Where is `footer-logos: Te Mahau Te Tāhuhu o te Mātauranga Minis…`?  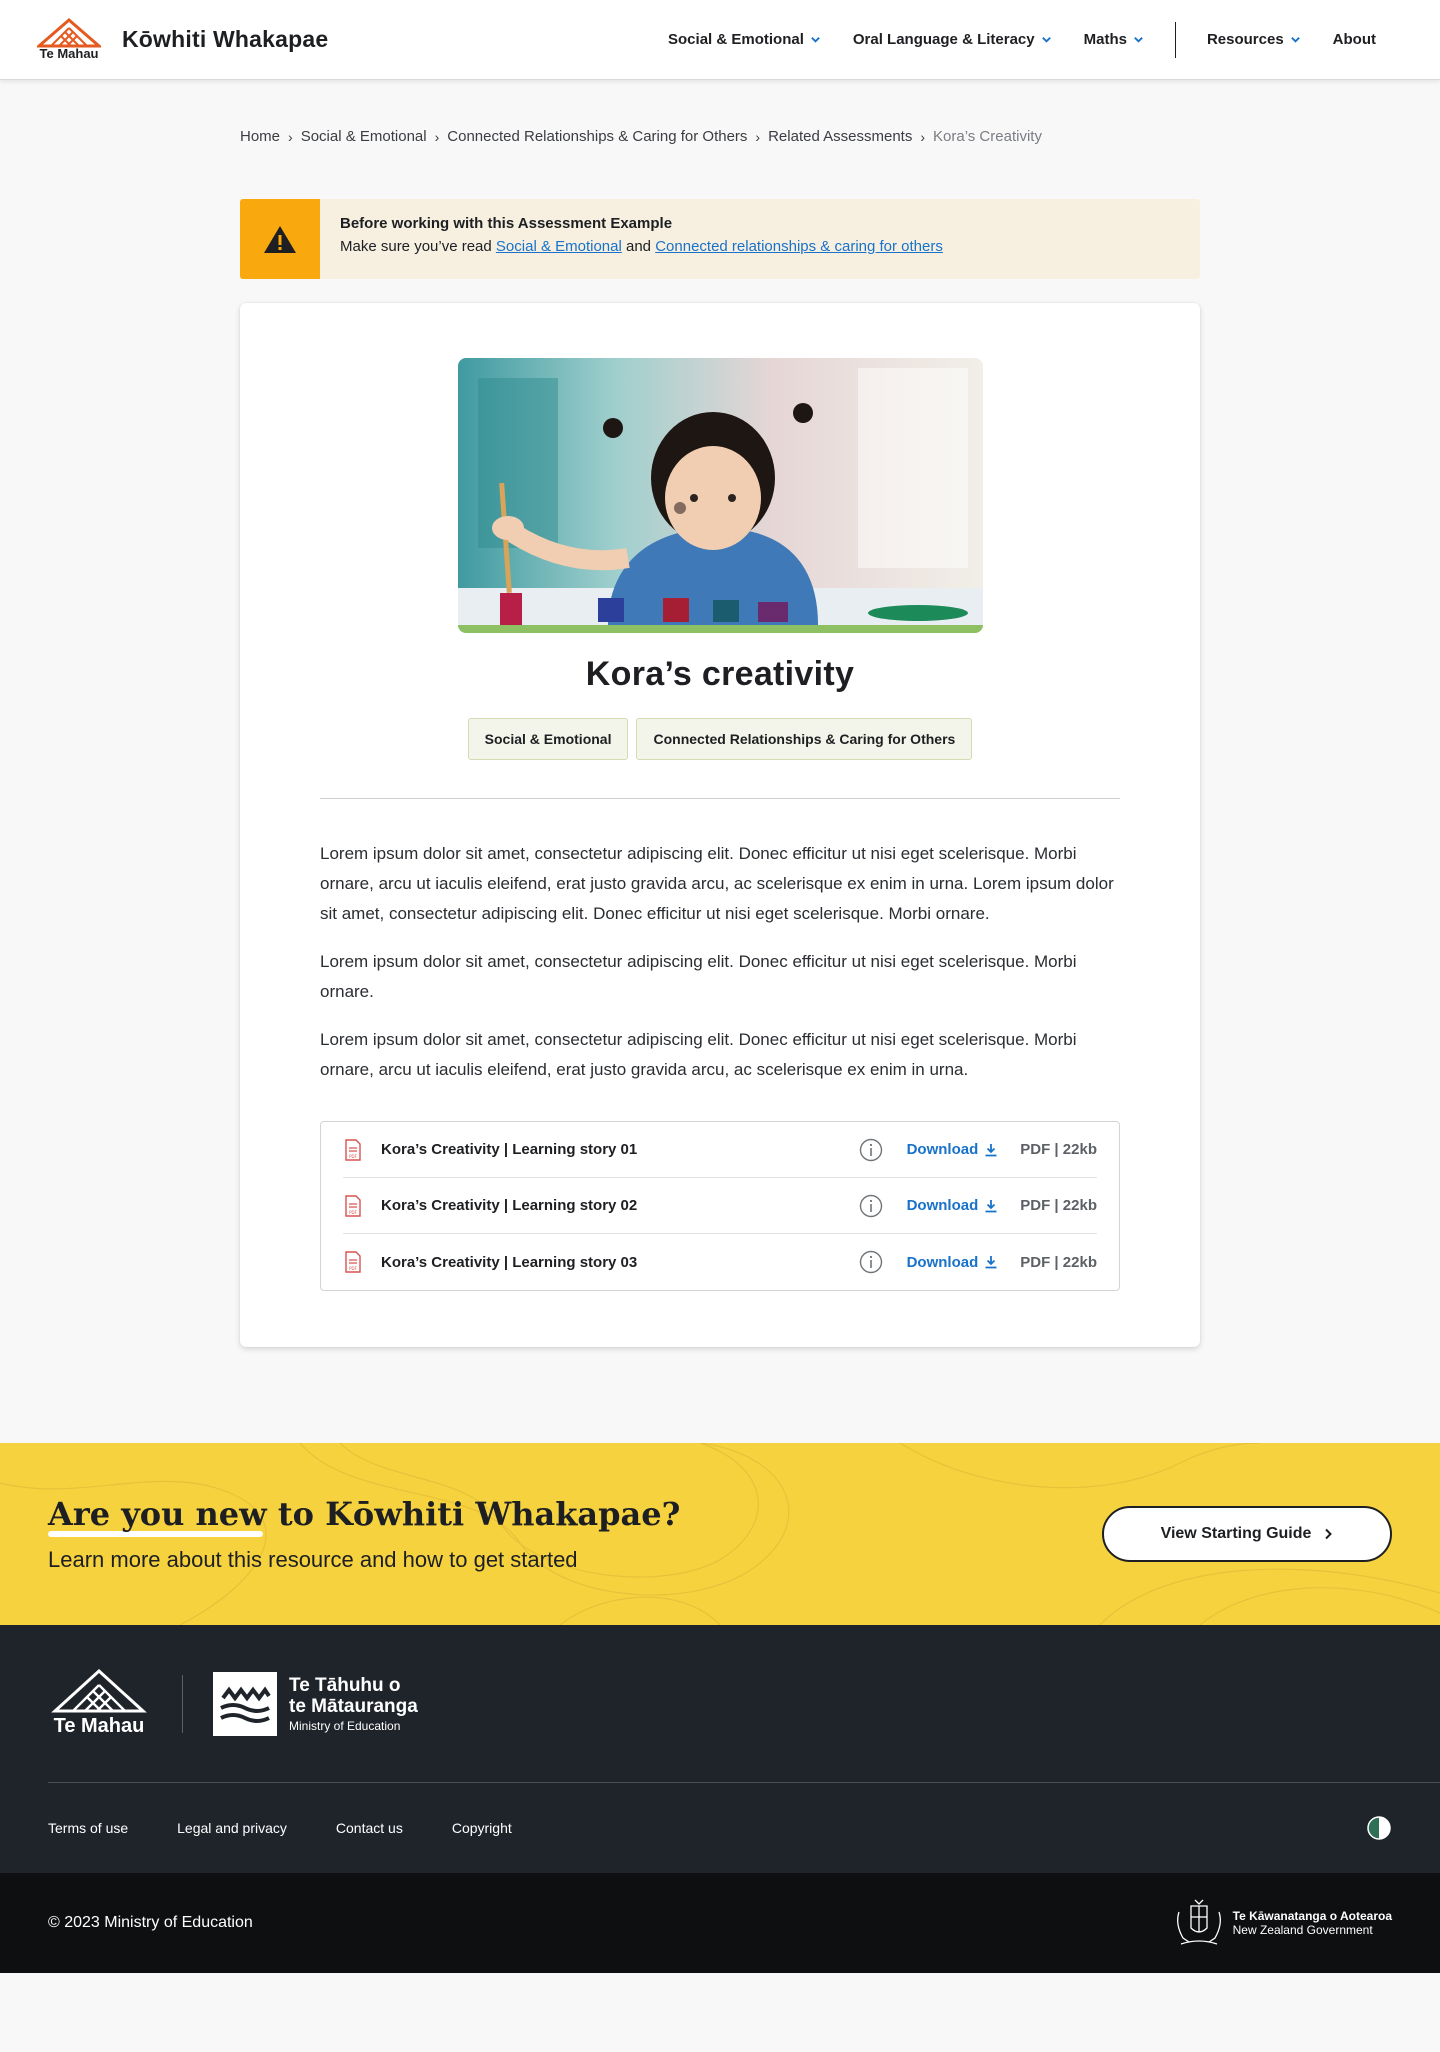
footer-logos: Te Mahau Te Tāhuhu o te Mātauranga Minis… is located at coordinates (744, 1704).